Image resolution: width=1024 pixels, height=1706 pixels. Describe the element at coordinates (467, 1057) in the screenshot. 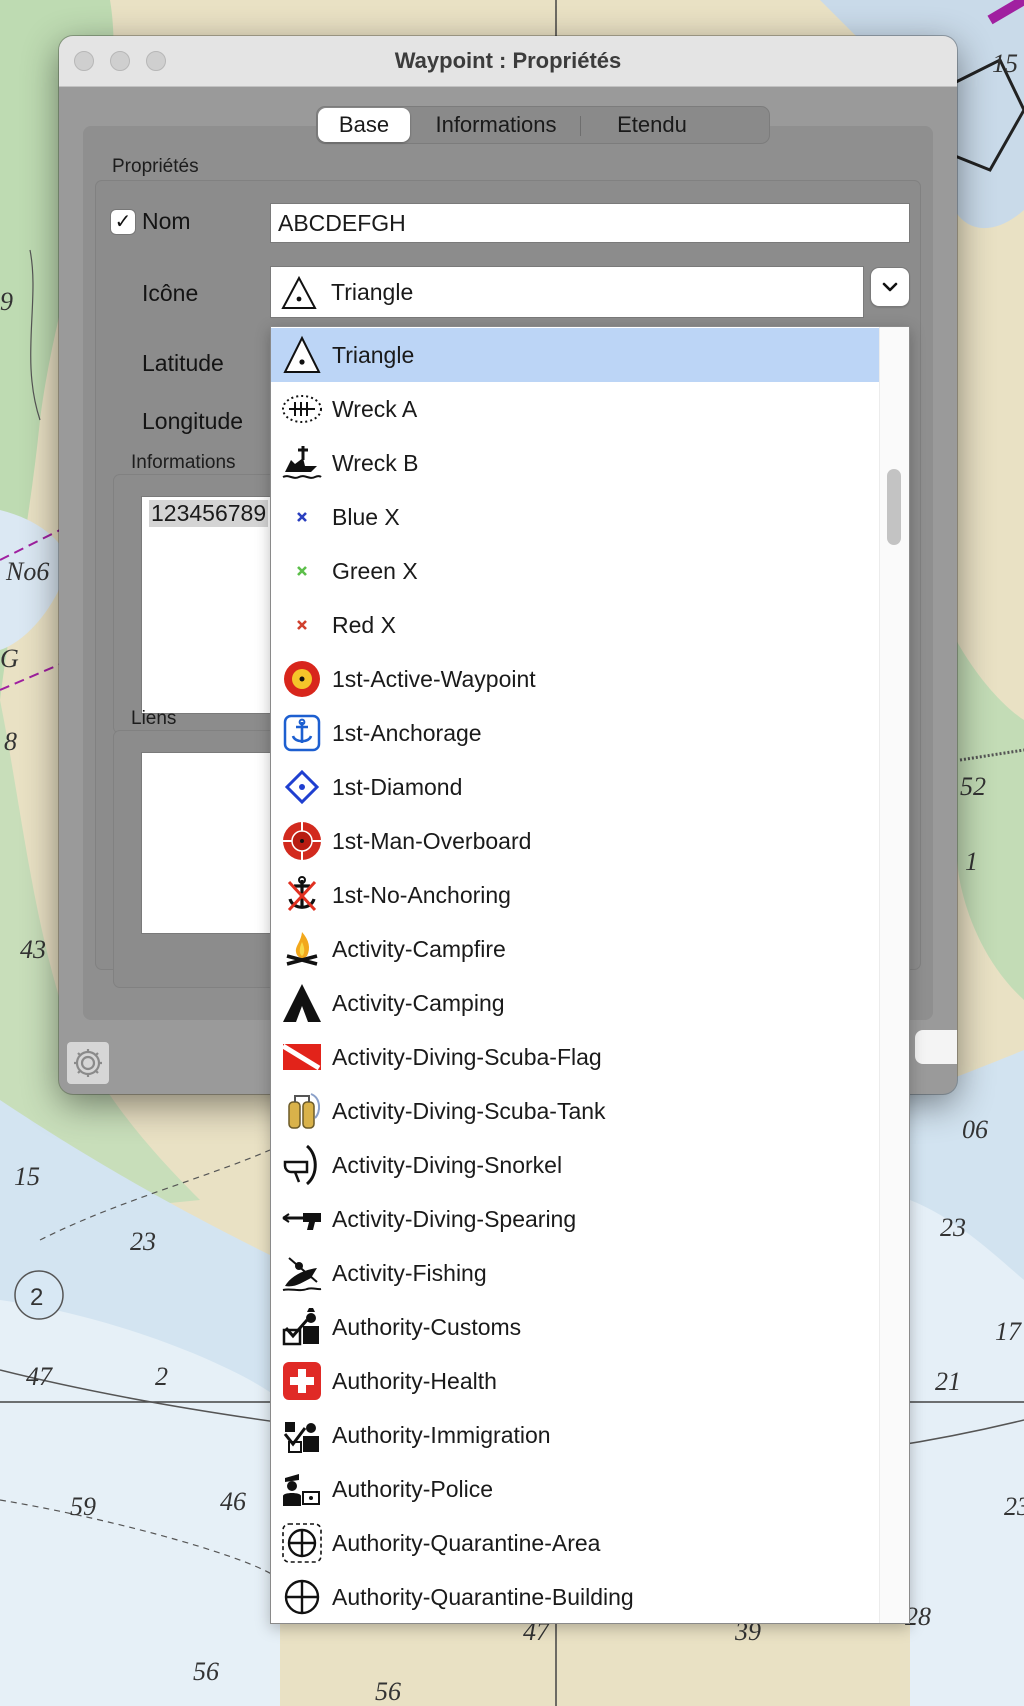

I see `icon-option-label: Activity-Diving-Scuba-Flag` at that location.